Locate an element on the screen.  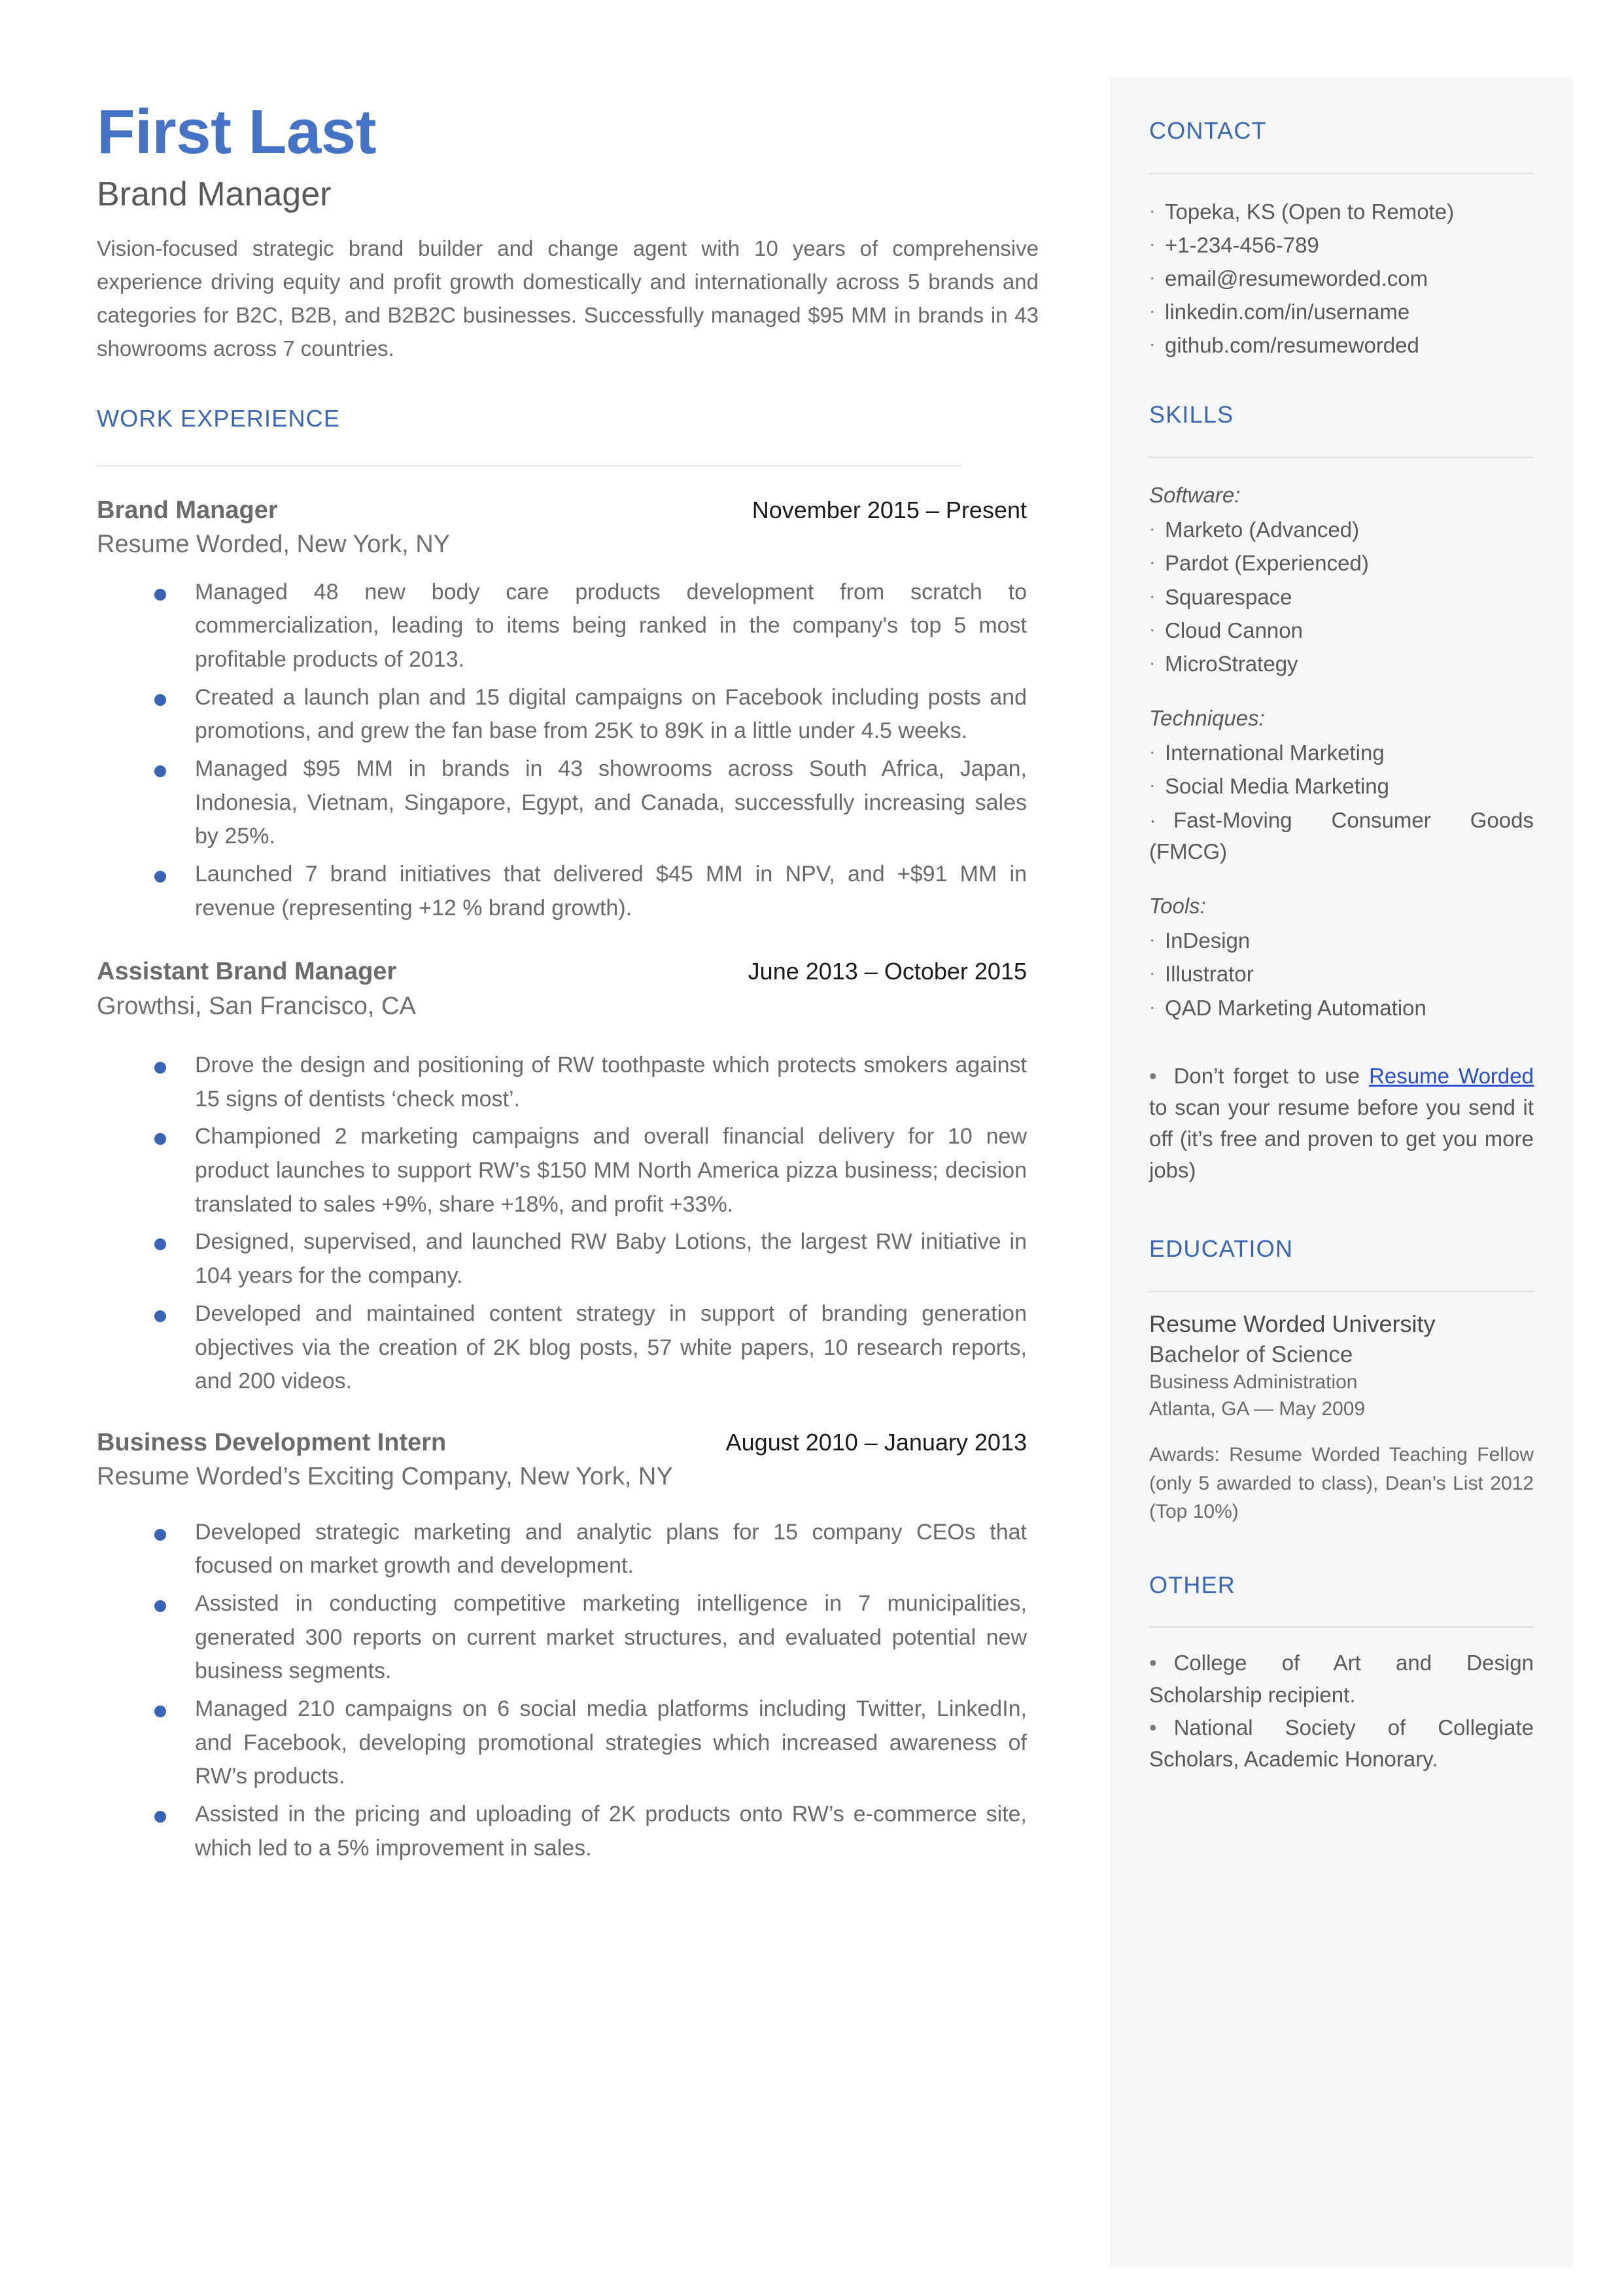
contact-linkedin: linkedin.com/in/username is located at coordinates (1349, 312).